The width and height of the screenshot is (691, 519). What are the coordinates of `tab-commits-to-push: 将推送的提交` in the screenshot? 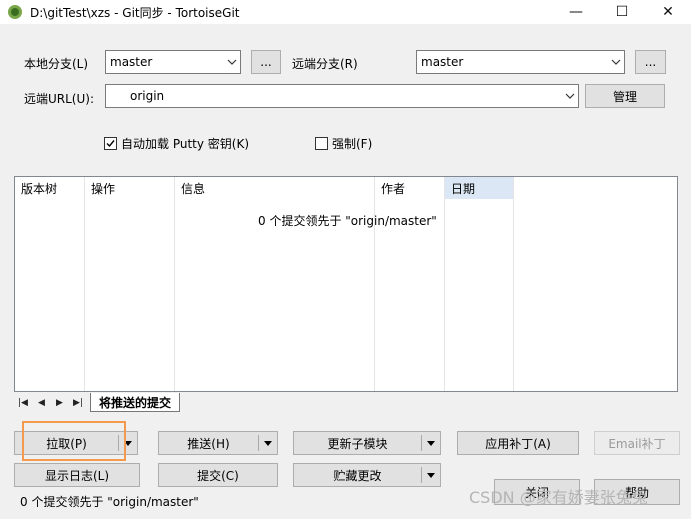 It's located at (135, 402).